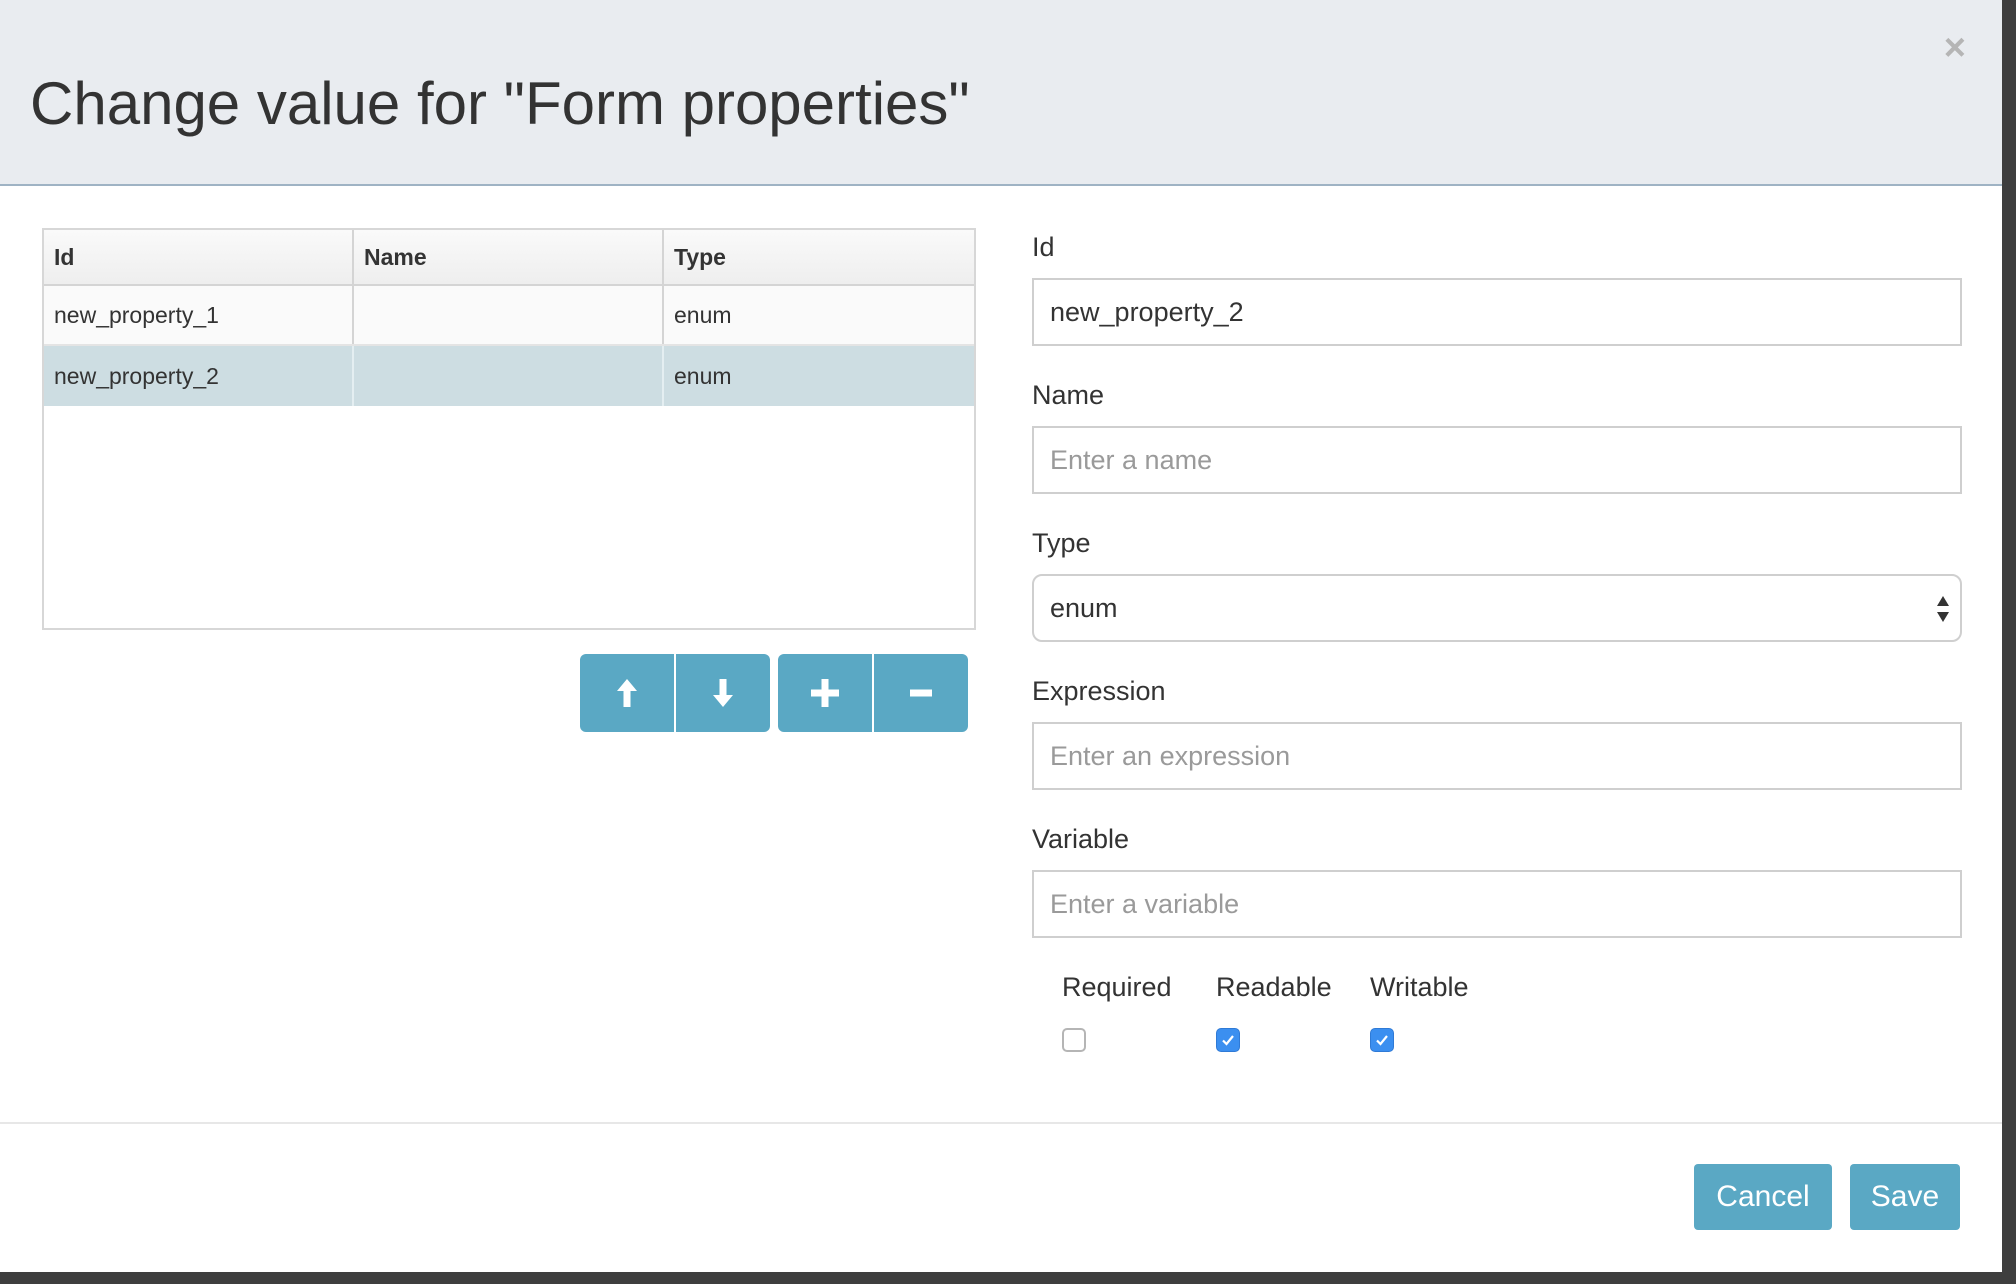  I want to click on writable-label: Writable, so click(1419, 987).